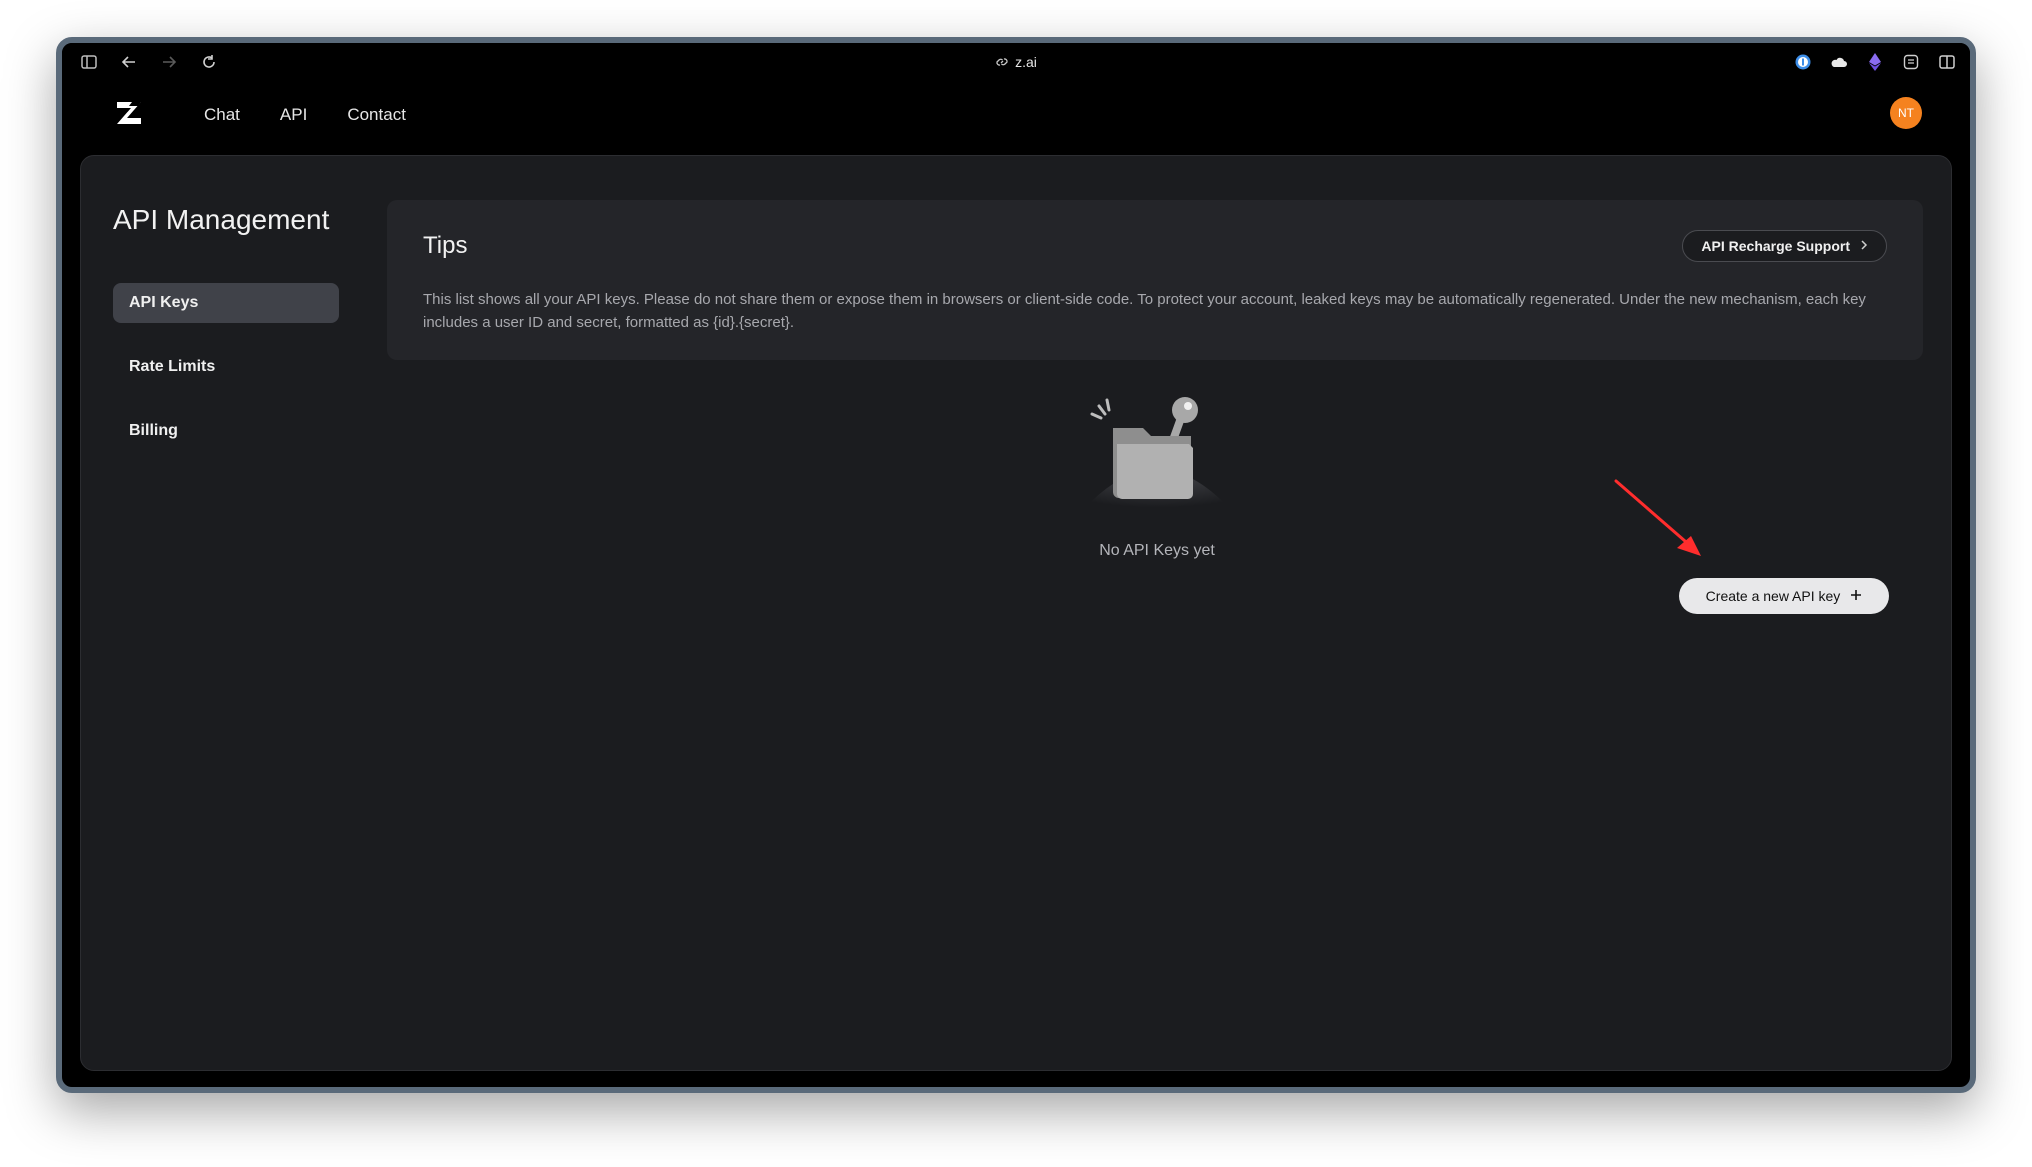 The width and height of the screenshot is (2032, 1167). I want to click on recharge-button-label: API Recharge Support, so click(1775, 246).